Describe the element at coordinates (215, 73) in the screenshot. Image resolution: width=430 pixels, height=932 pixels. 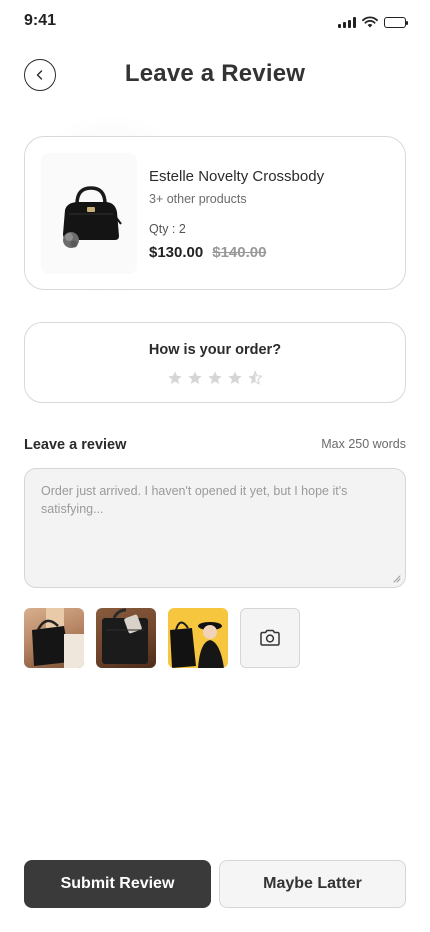
I see `page-title: Leave a Review` at that location.